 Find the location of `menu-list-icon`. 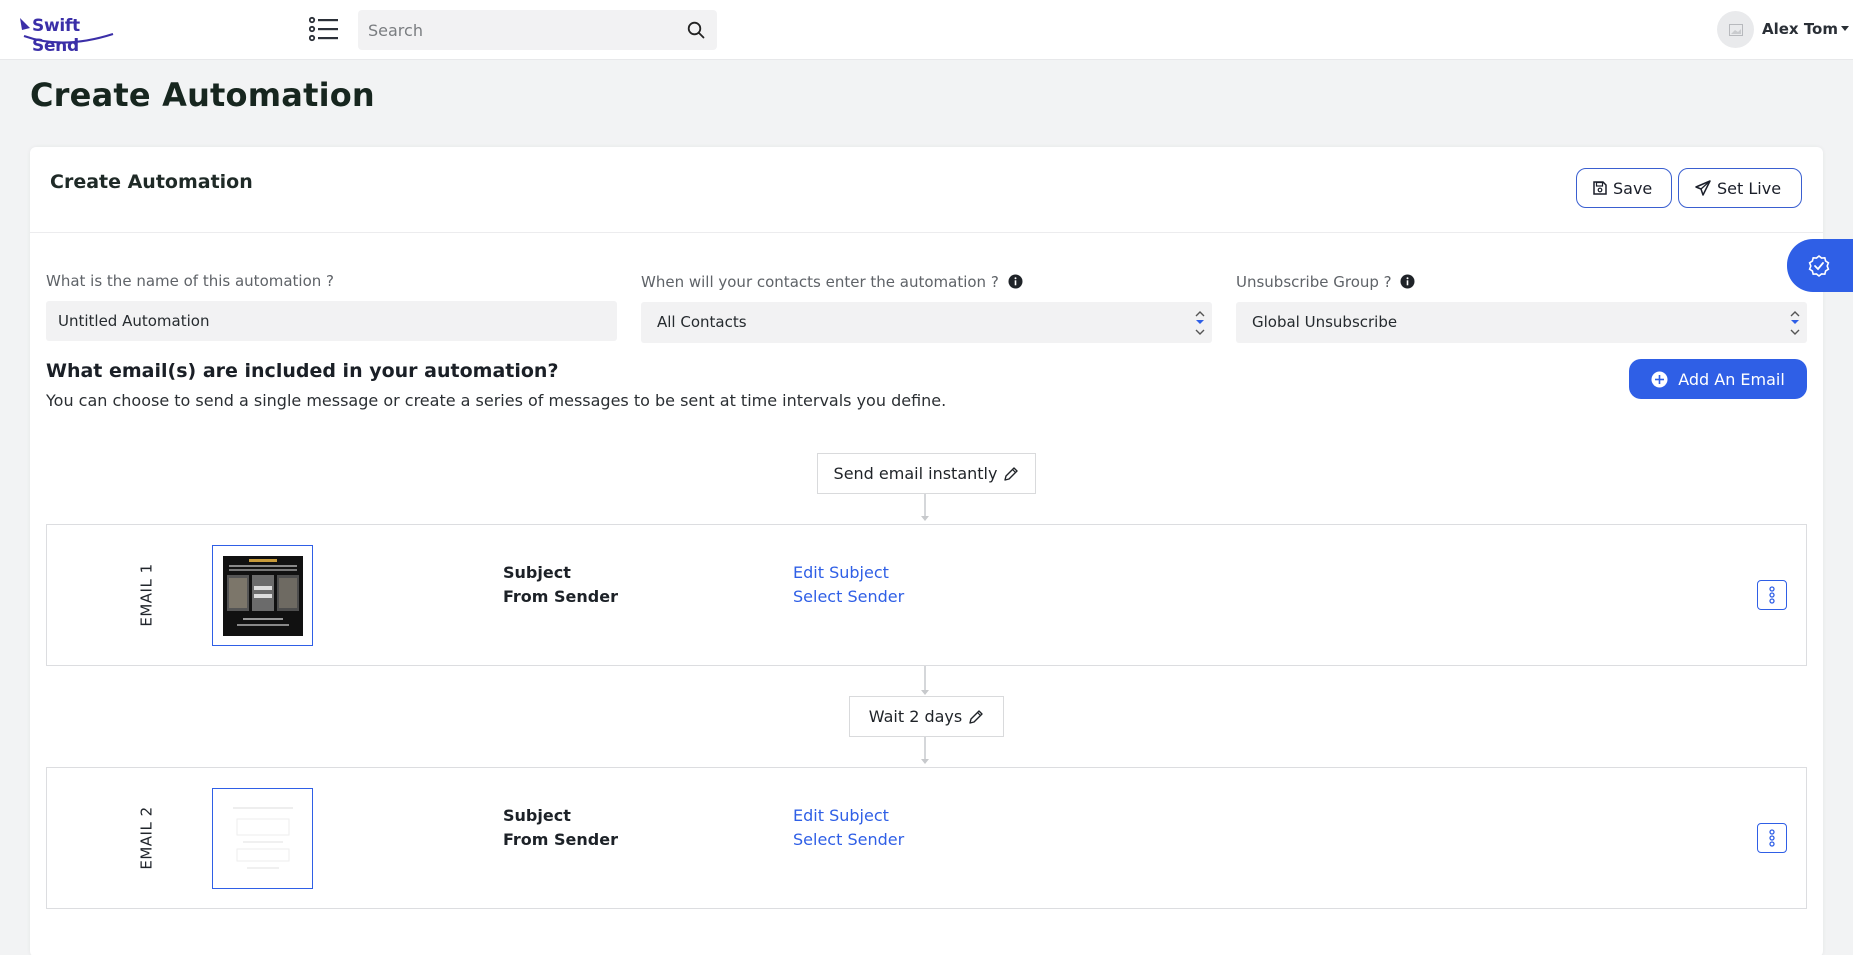

menu-list-icon is located at coordinates (323, 29).